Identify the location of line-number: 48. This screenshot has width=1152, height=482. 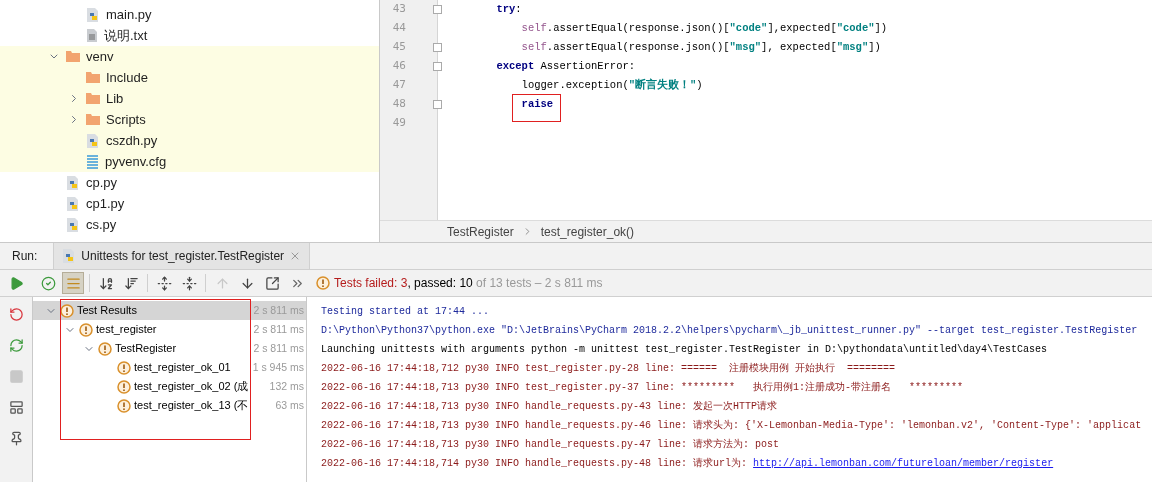
(398, 104).